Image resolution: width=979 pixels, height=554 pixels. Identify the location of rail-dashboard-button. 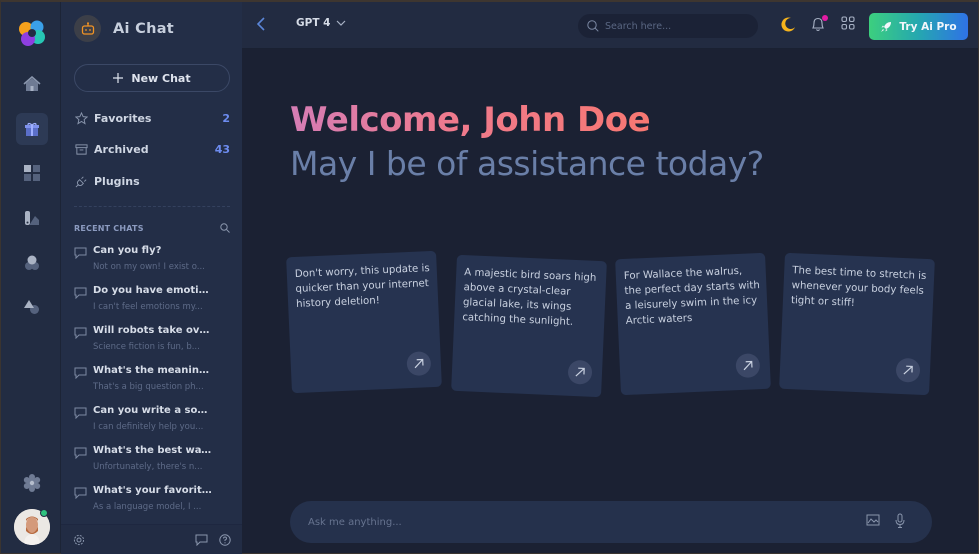
(32, 173).